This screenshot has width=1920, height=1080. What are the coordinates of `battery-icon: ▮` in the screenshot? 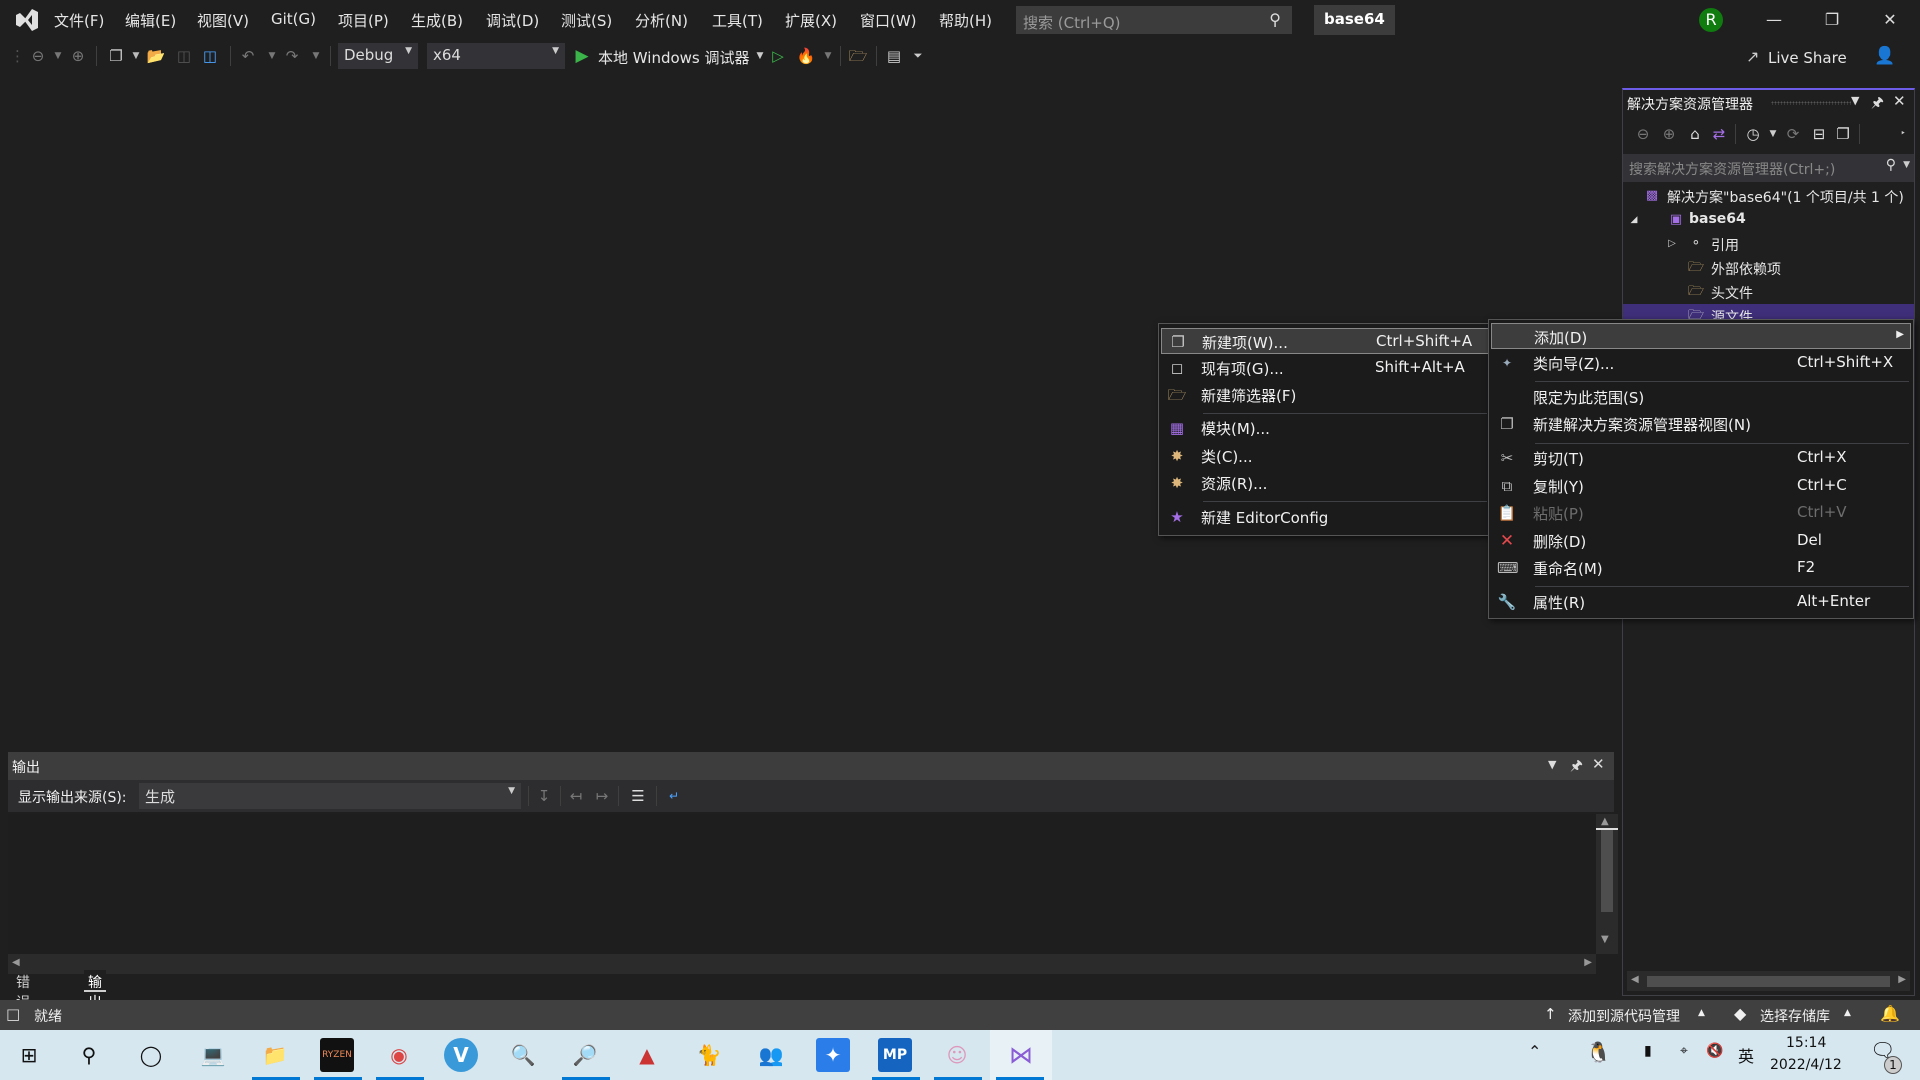 It's located at (1648, 1051).